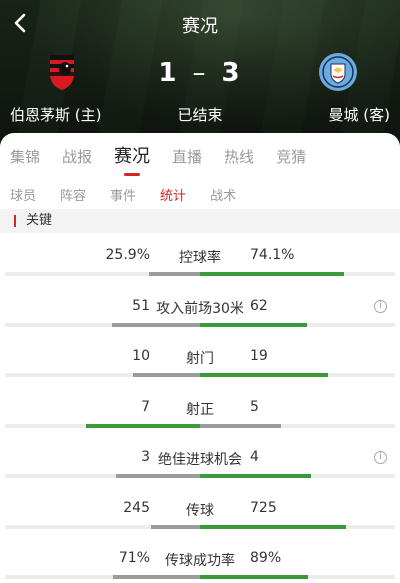 This screenshot has height=583, width=400. Describe the element at coordinates (272, 255) in the screenshot. I see `stat-away-value: 74.1%` at that location.